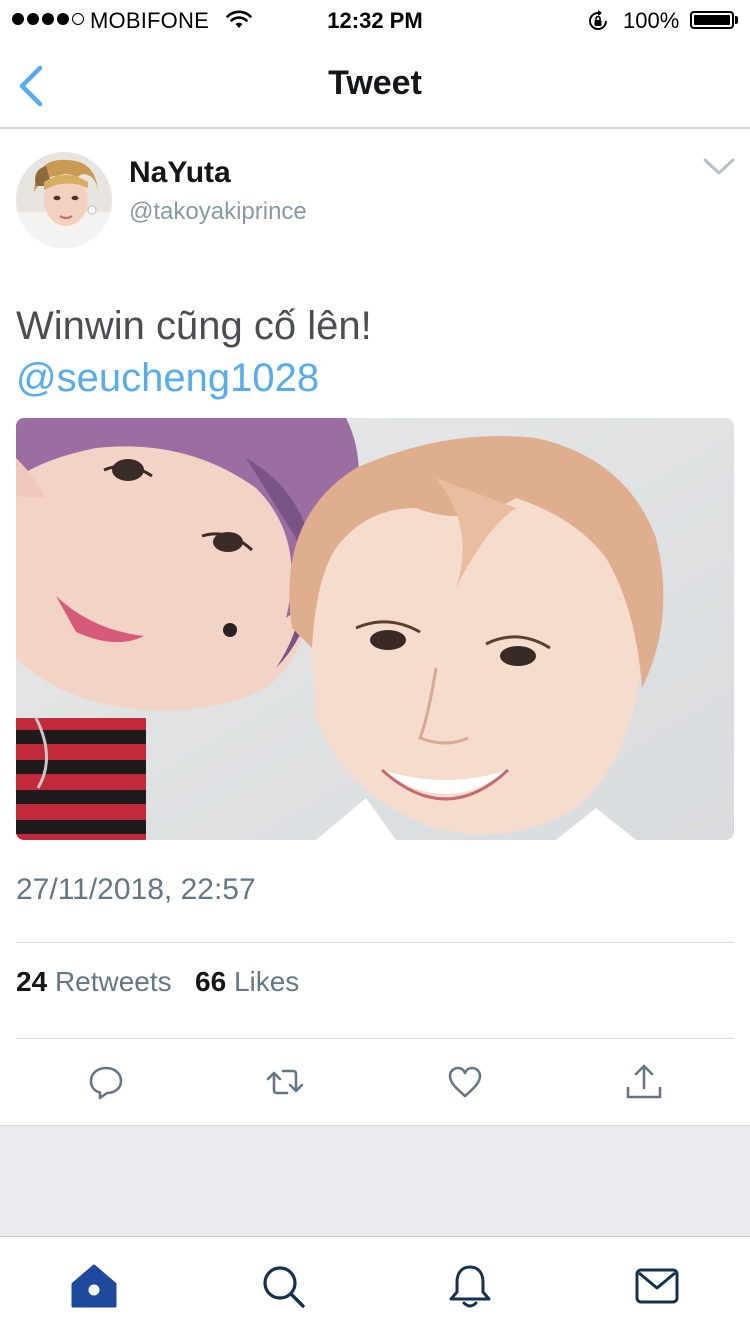 This screenshot has height=1334, width=750. What do you see at coordinates (375, 1236) in the screenshot?
I see `tabbar-divider` at bounding box center [375, 1236].